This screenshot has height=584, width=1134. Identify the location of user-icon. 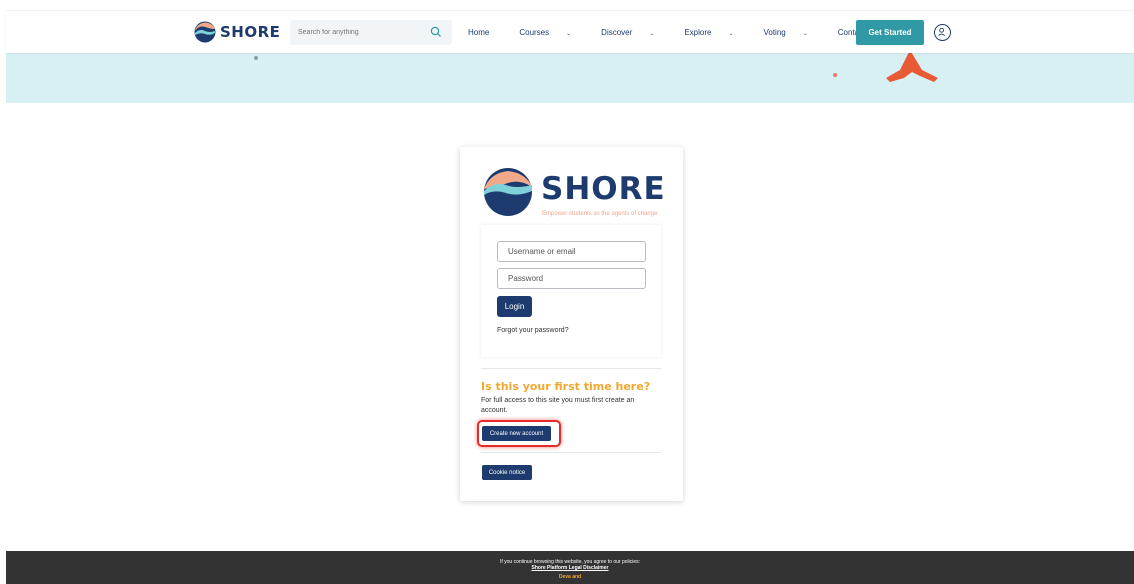
(942, 32).